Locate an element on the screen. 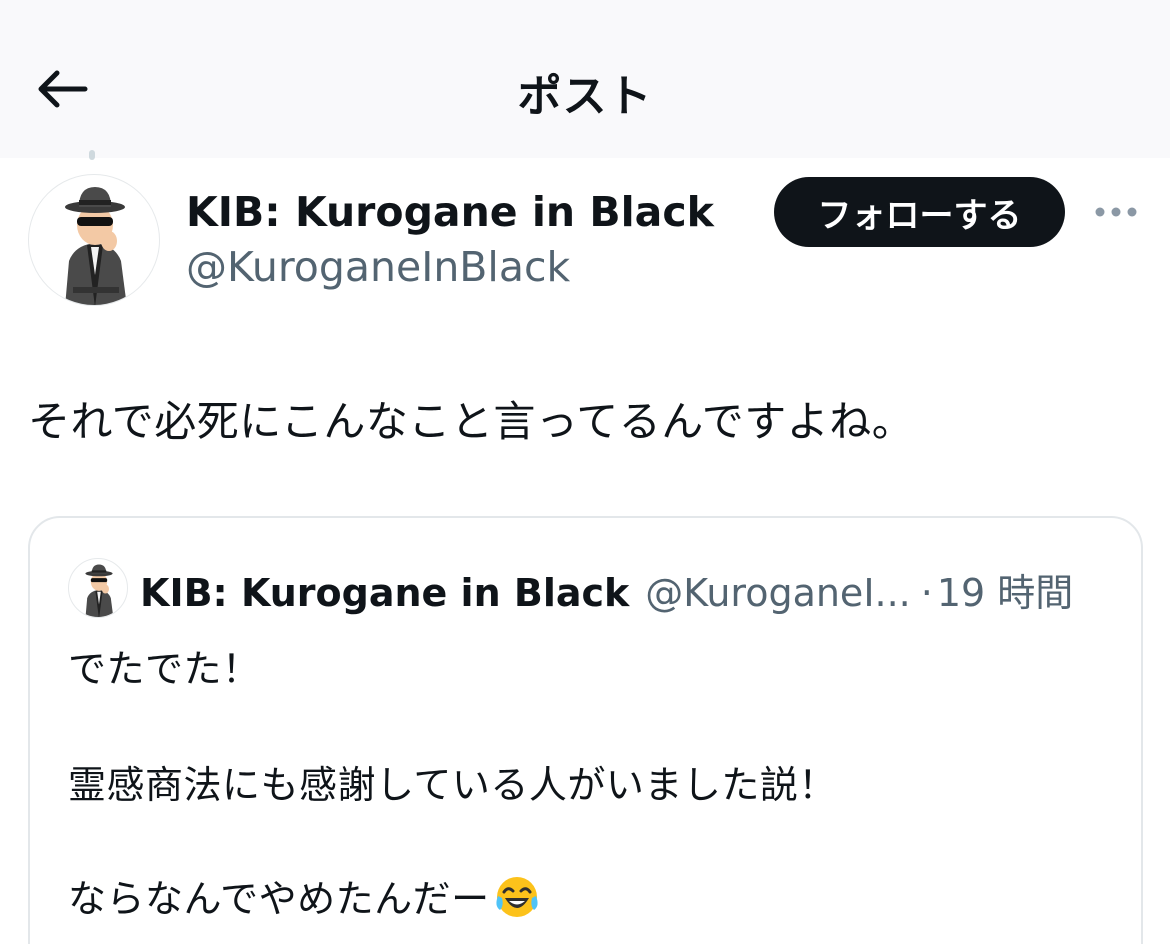  author-display-name: KIB: Kurogane in Black is located at coordinates (450, 212).